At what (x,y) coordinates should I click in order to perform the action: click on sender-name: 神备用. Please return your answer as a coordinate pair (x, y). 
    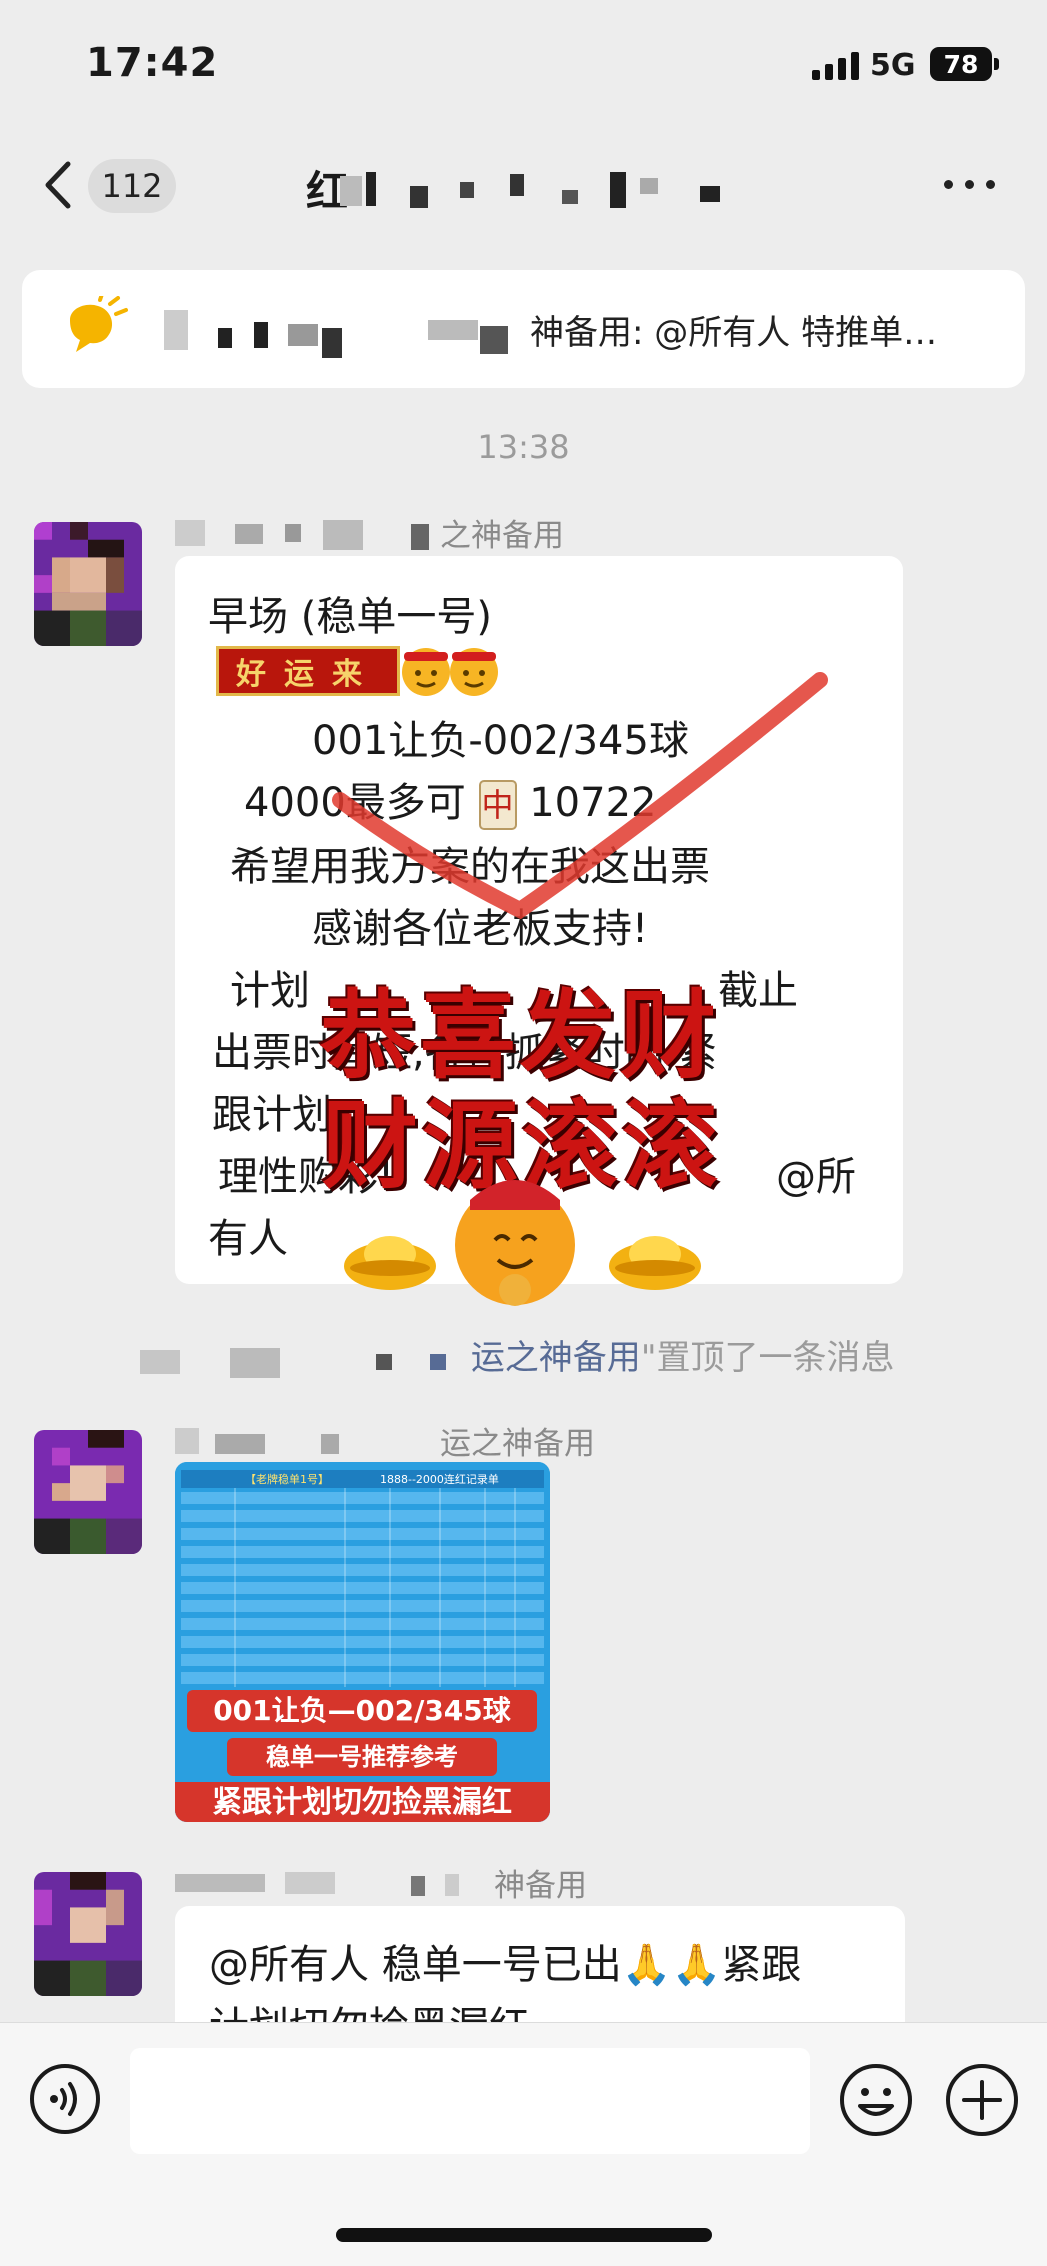
    Looking at the image, I should click on (540, 1886).